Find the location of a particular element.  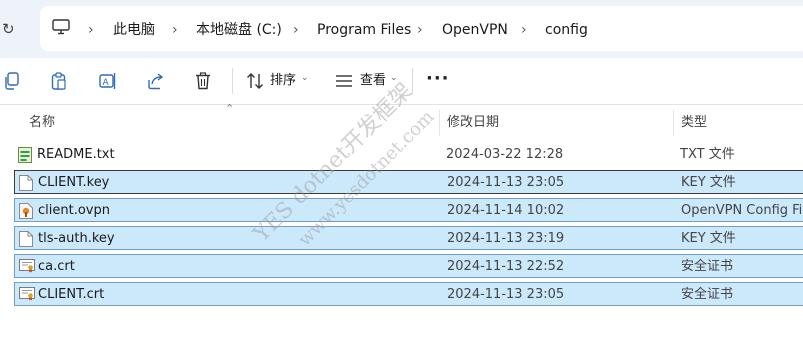

refresh-icon: ↻ is located at coordinates (10, 29).